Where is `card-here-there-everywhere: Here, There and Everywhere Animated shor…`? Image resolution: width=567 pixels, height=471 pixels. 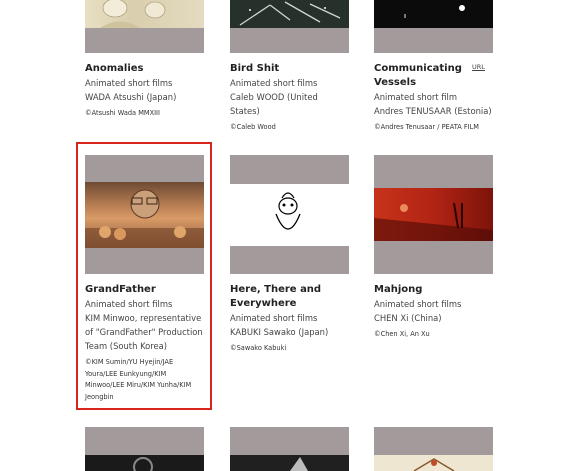
card-here-there-everywhere: Here, There and Everywhere Animated shor… is located at coordinates (289, 255).